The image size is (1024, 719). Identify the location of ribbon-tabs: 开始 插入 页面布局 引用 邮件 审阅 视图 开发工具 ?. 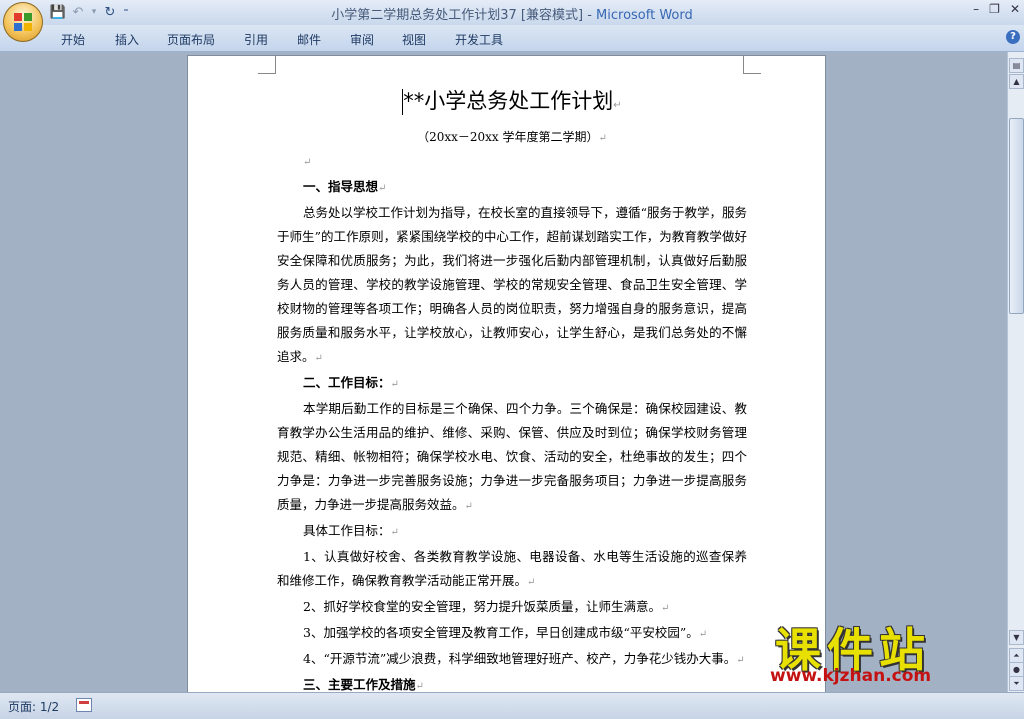
(512, 38).